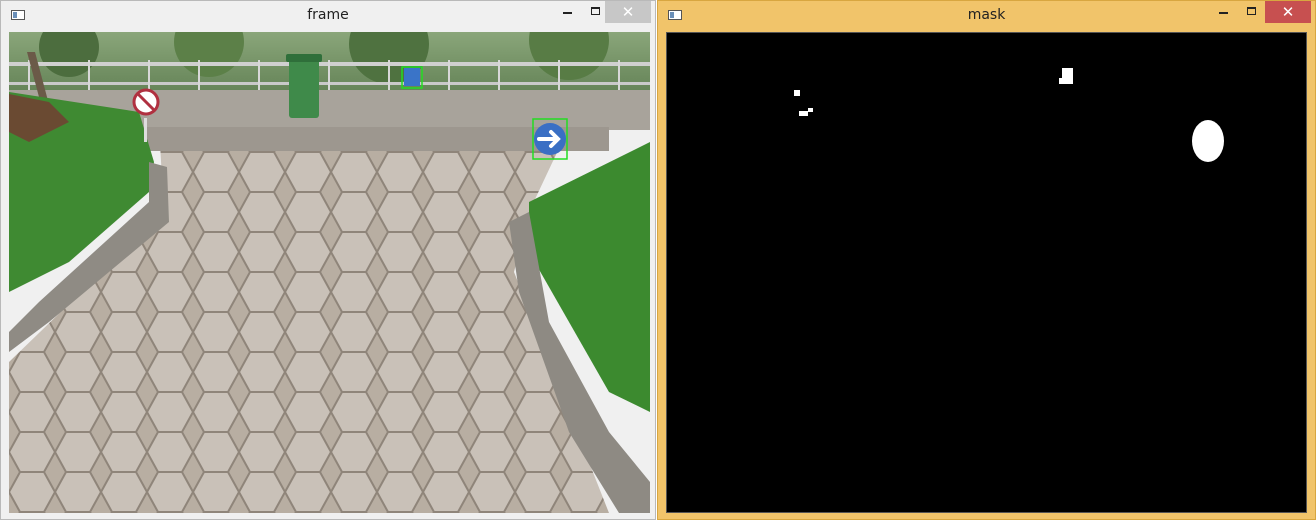 Image resolution: width=1316 pixels, height=520 pixels. What do you see at coordinates (986, 16) in the screenshot?
I see `mask-titlebar: mask ✕` at bounding box center [986, 16].